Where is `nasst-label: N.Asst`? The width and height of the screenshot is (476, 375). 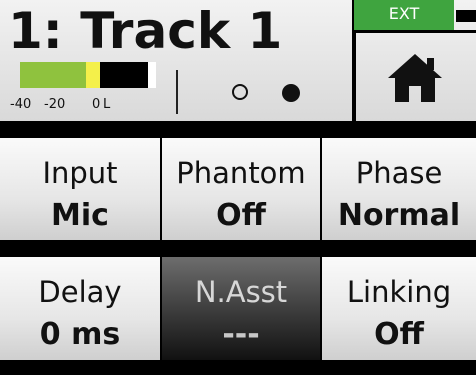 nasst-label: N.Asst is located at coordinates (241, 292).